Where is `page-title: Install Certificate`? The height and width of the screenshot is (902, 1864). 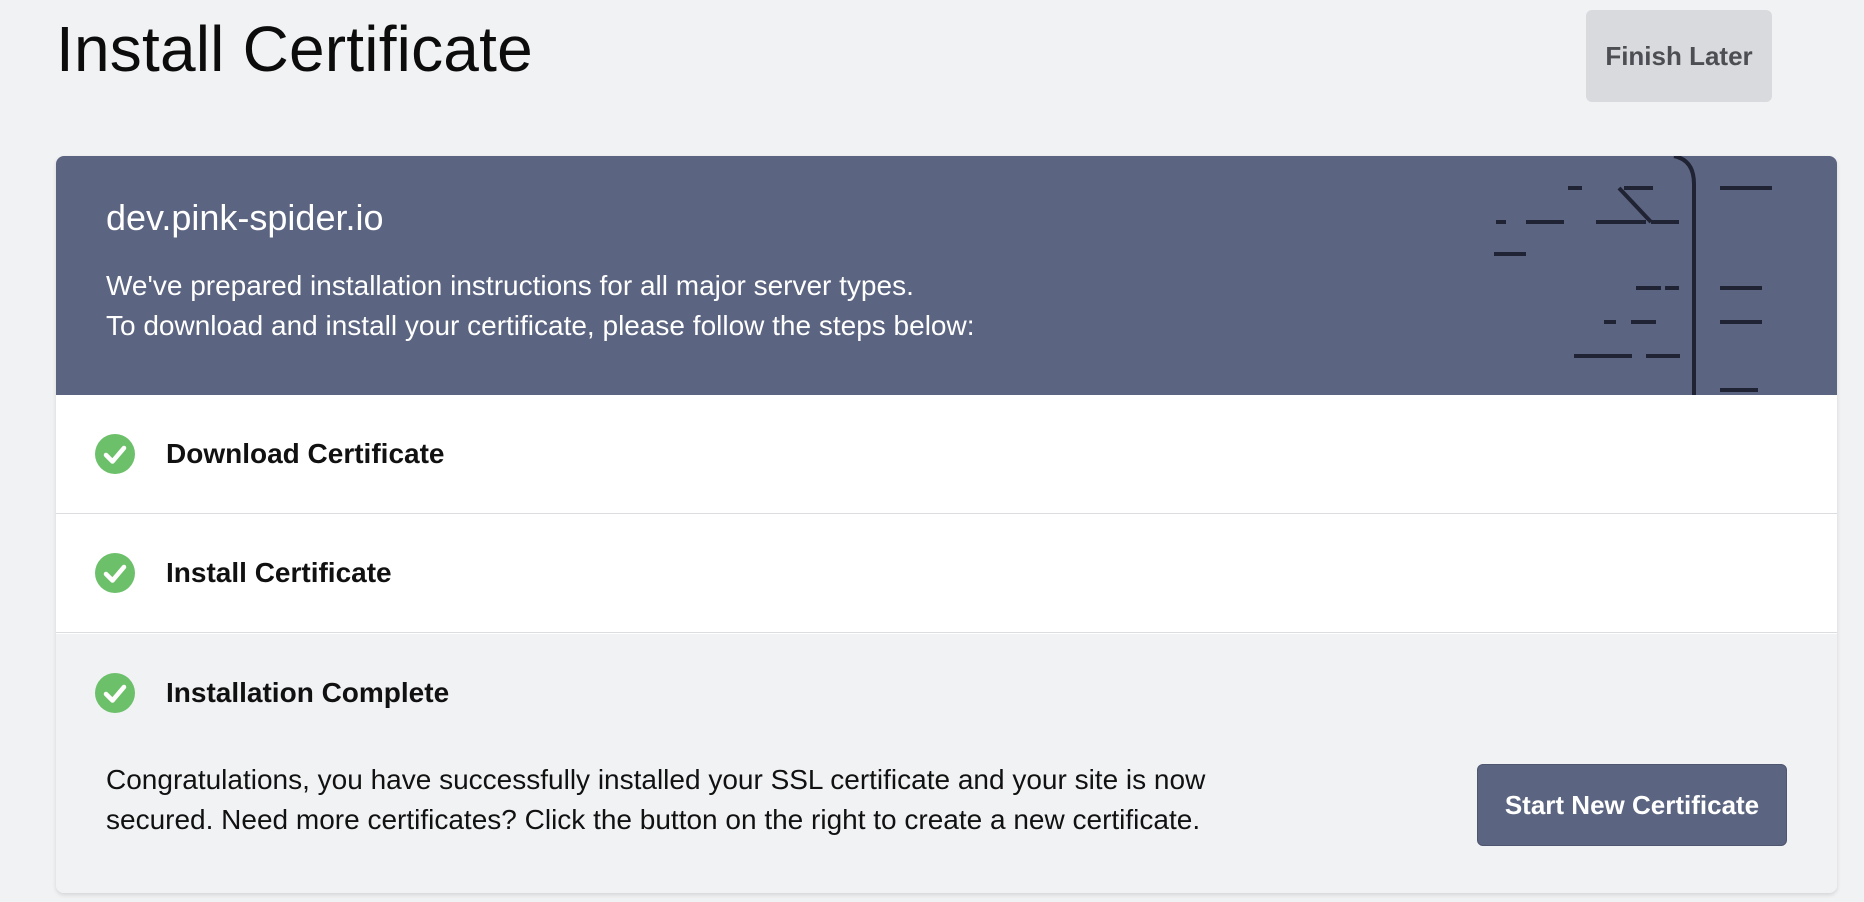
page-title: Install Certificate is located at coordinates (294, 49).